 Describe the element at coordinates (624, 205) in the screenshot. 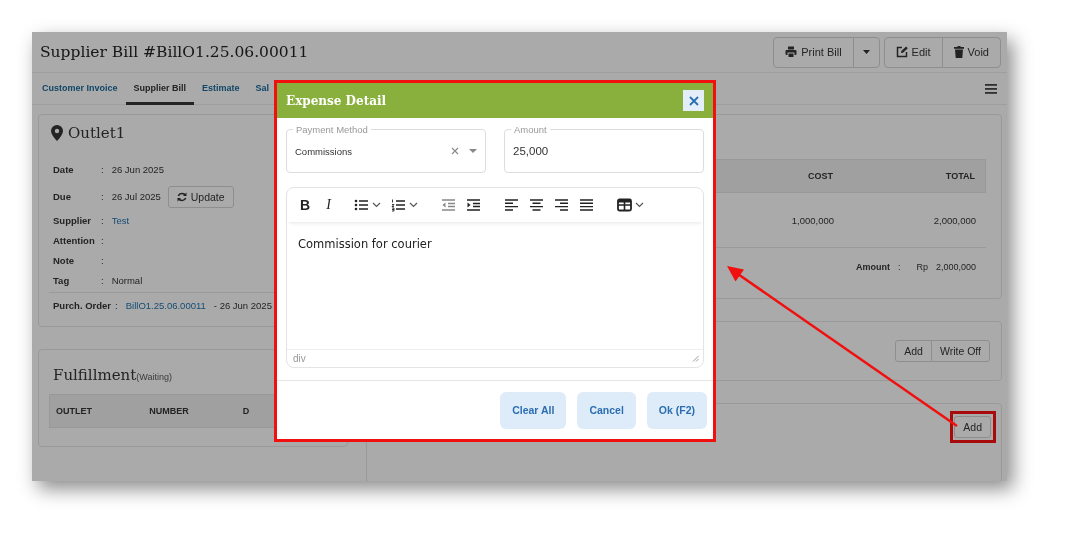

I see `table-icon` at that location.